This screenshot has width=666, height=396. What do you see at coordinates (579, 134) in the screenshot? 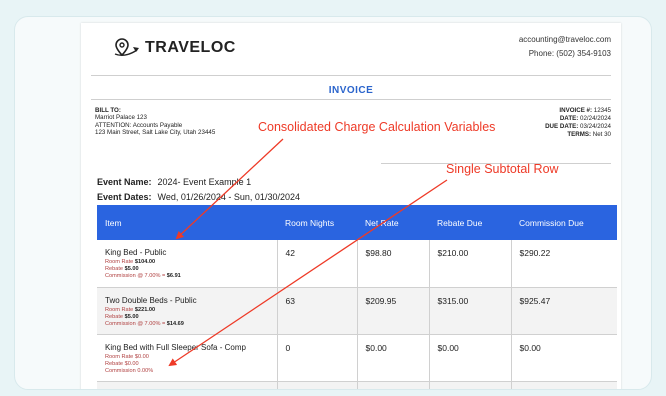
I see `terms-label: TERMS:` at bounding box center [579, 134].